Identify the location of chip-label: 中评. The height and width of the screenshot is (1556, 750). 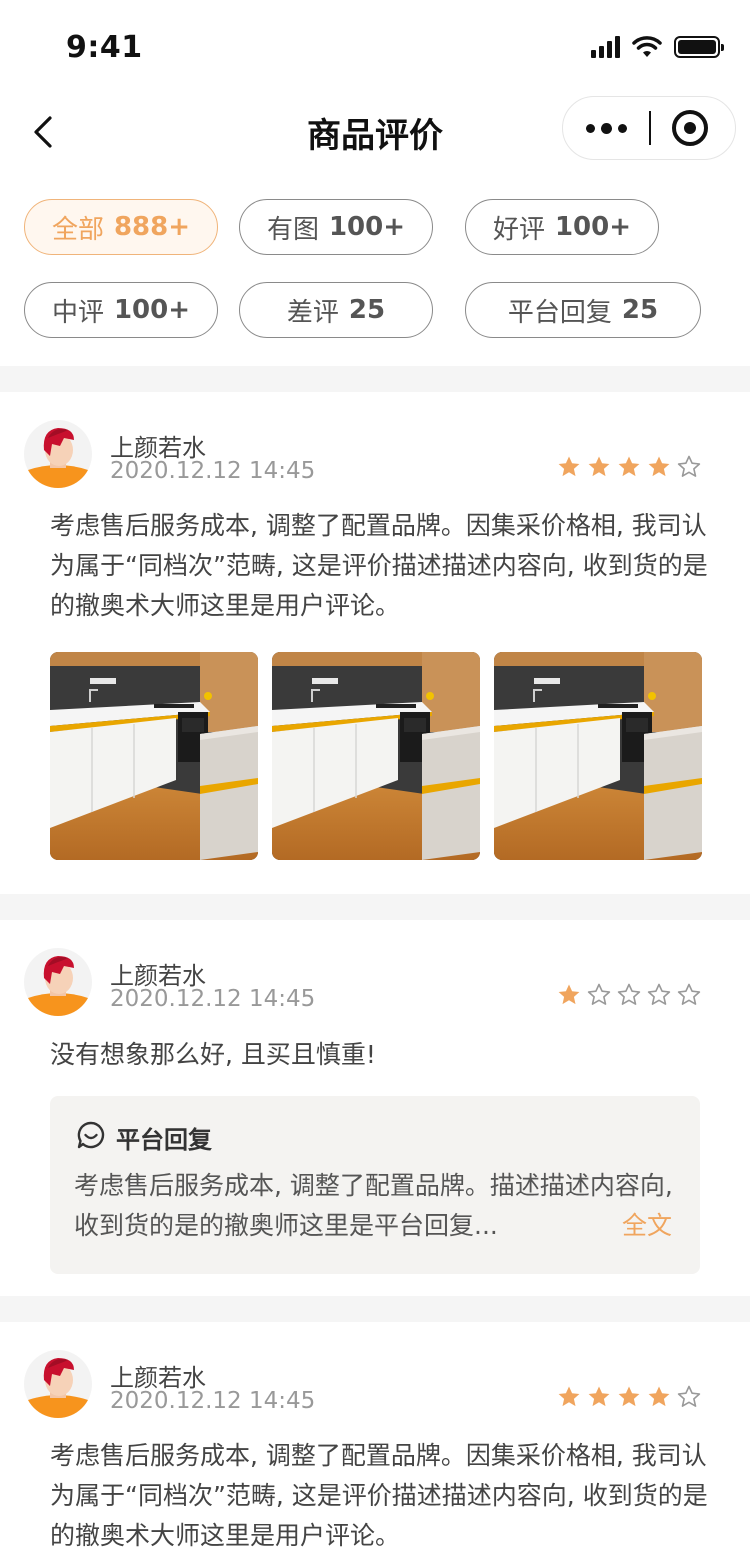
(77, 312).